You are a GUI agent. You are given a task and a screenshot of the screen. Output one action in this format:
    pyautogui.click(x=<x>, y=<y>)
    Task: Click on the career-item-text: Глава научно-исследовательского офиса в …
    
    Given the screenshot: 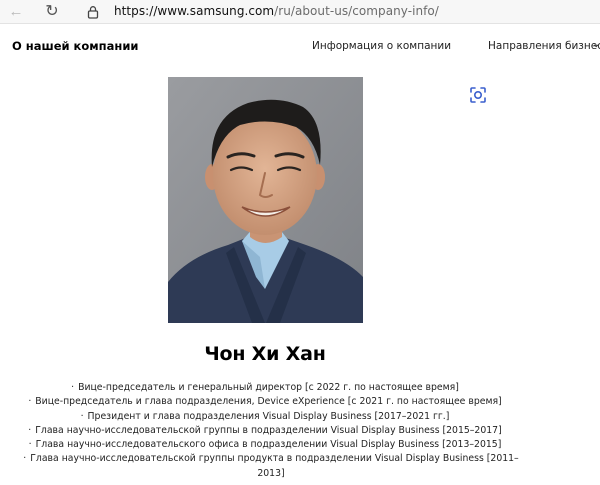 What is the action you would take?
    pyautogui.click(x=268, y=445)
    